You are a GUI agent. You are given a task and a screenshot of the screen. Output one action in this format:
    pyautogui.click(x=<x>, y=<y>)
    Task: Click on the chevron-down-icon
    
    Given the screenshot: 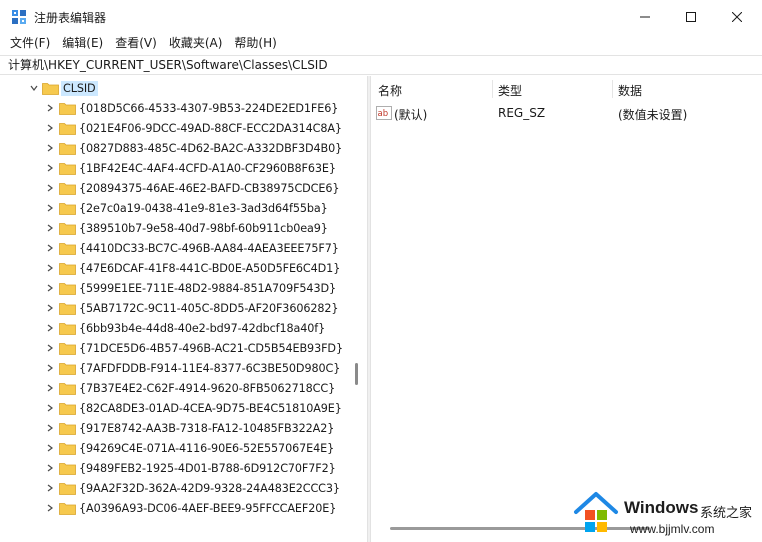 What is the action you would take?
    pyautogui.click(x=34, y=88)
    